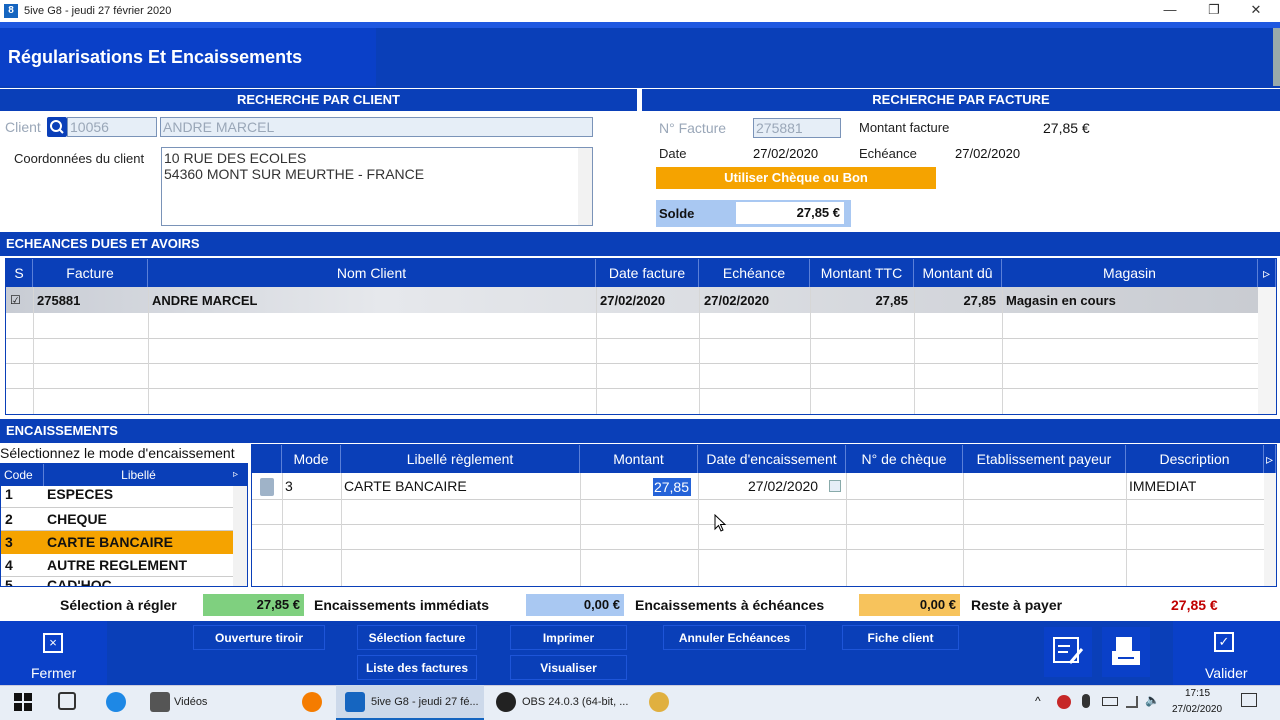 The height and width of the screenshot is (720, 1280). Describe the element at coordinates (835, 486) in the screenshot. I see `calendar-icon` at that location.